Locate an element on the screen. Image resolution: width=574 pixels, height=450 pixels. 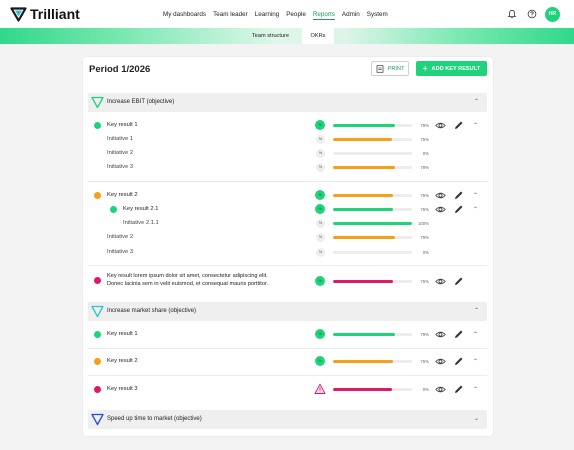
progress-percent: 78% is located at coordinates (424, 125).